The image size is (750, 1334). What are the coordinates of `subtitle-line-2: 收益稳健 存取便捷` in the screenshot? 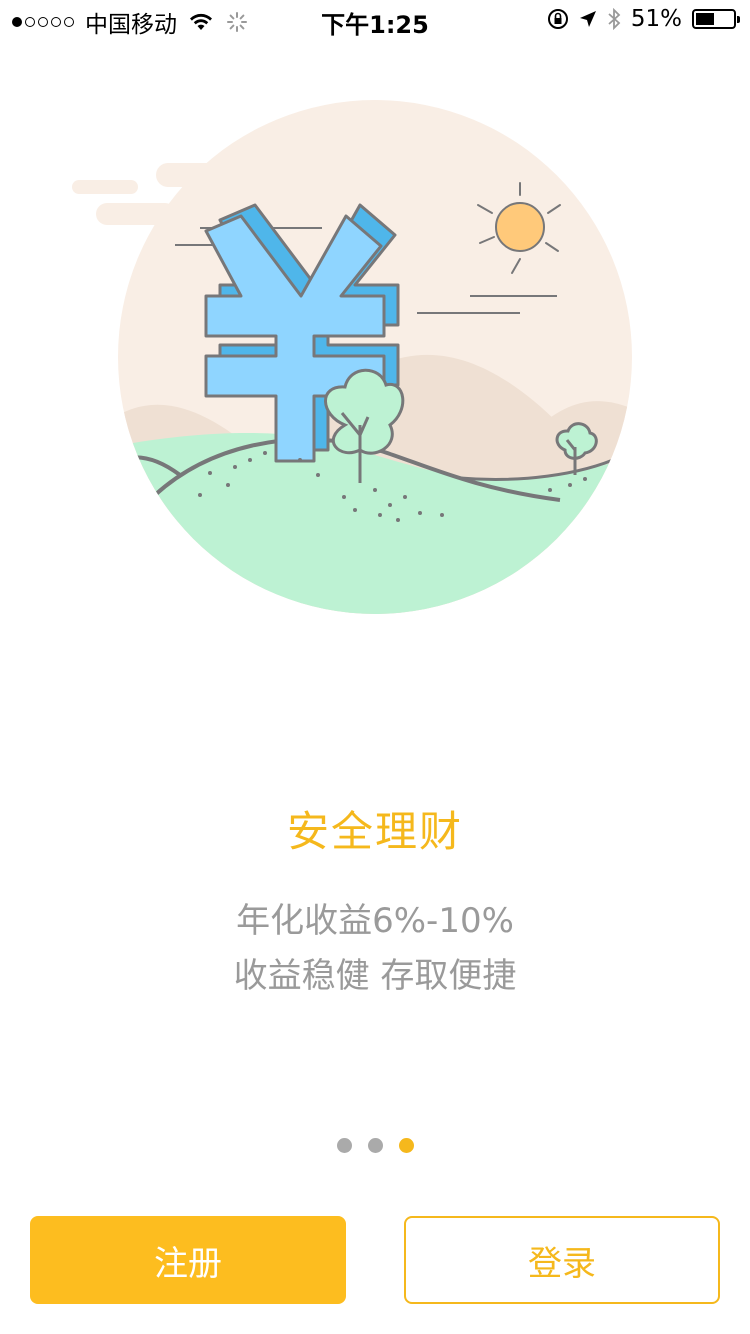 It's located at (375, 976).